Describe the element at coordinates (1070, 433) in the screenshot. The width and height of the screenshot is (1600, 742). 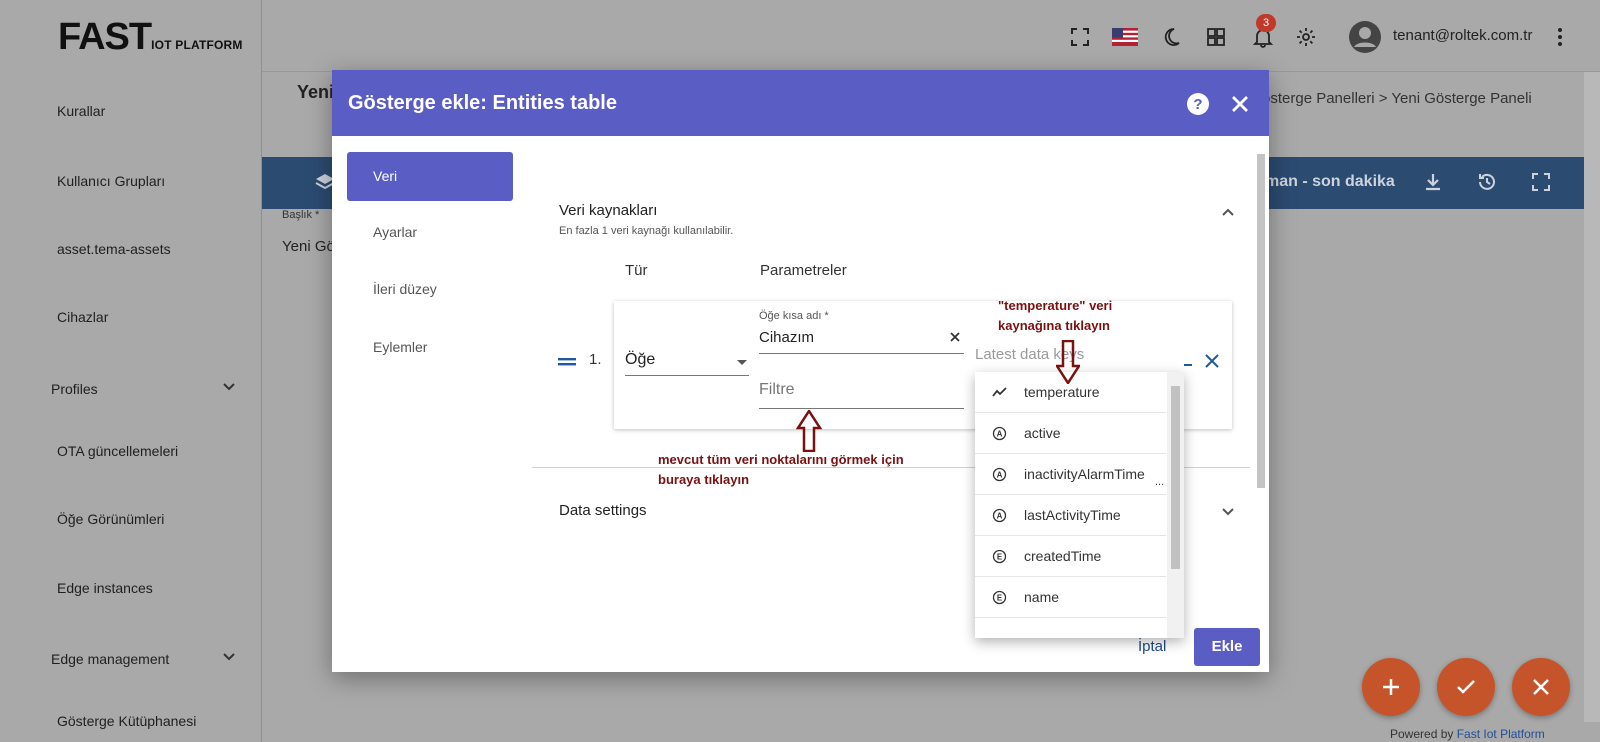
I see `dropdown-item: A active` at that location.